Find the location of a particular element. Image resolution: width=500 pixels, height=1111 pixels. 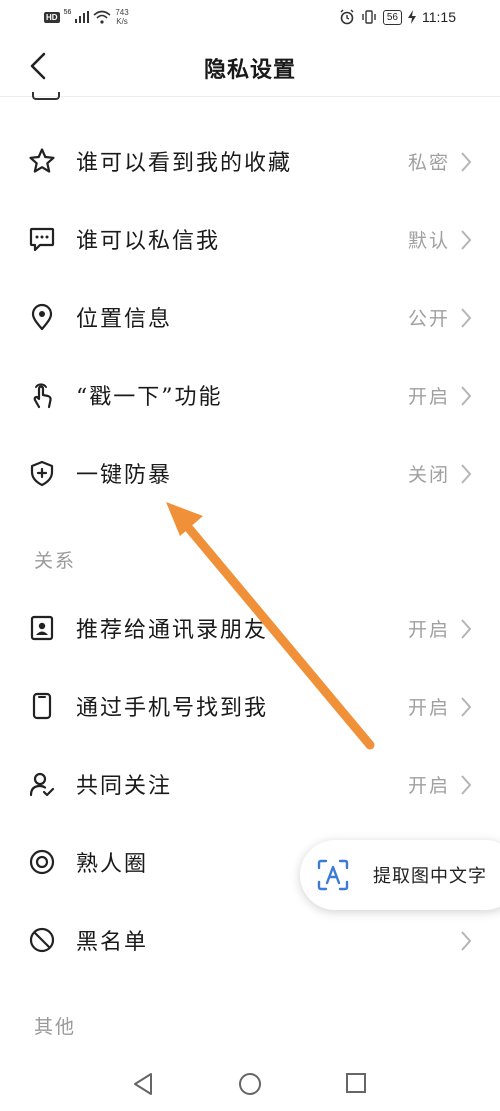

hd-badge: HD is located at coordinates (52, 17).